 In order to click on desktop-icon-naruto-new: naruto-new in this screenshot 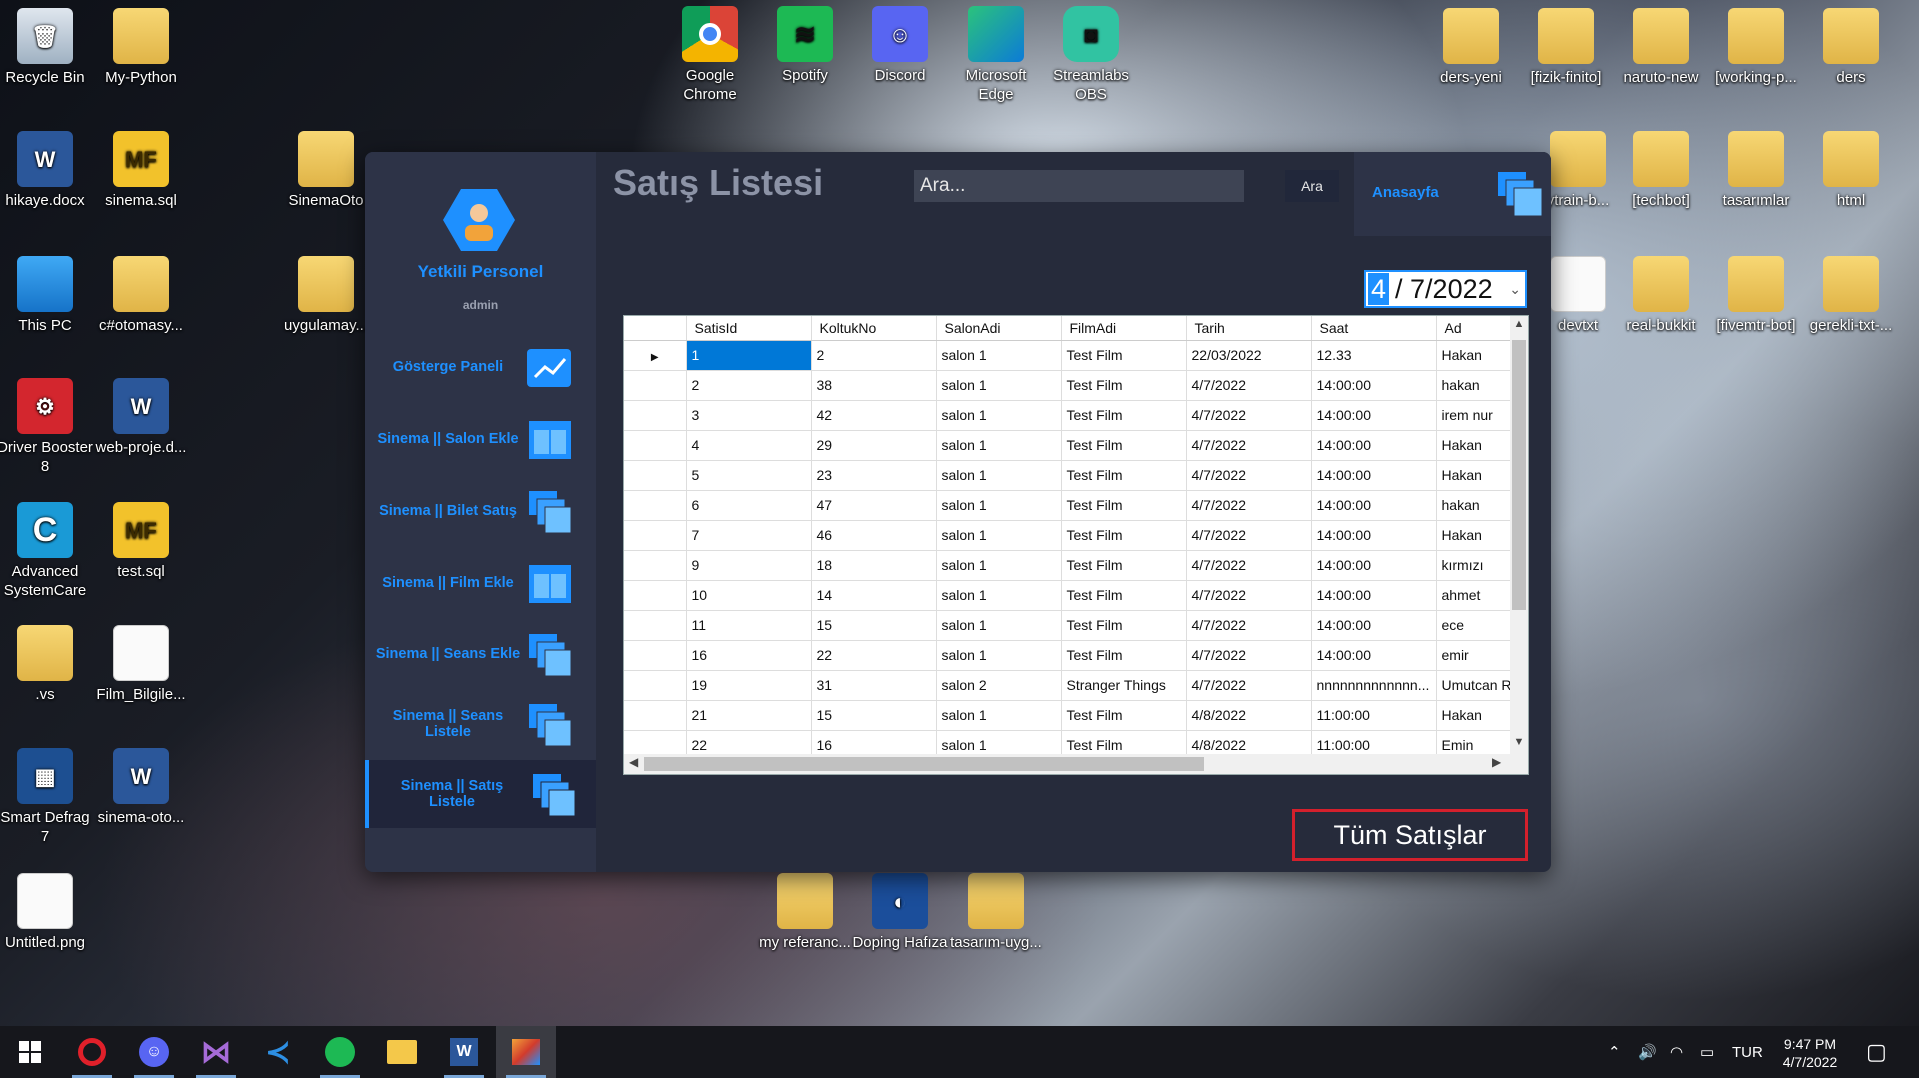, I will do `click(1661, 47)`.